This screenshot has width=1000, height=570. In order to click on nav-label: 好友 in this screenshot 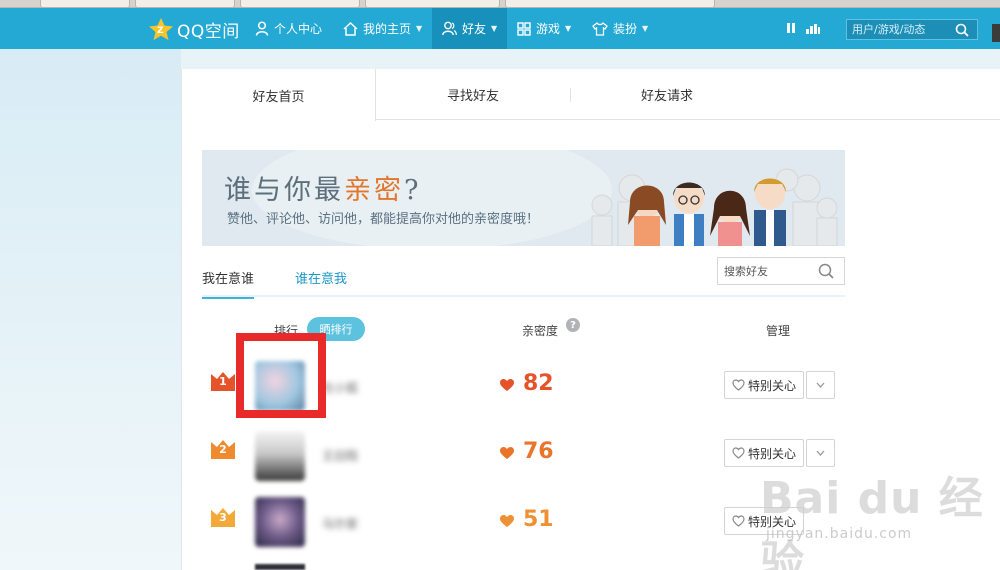, I will do `click(474, 29)`.